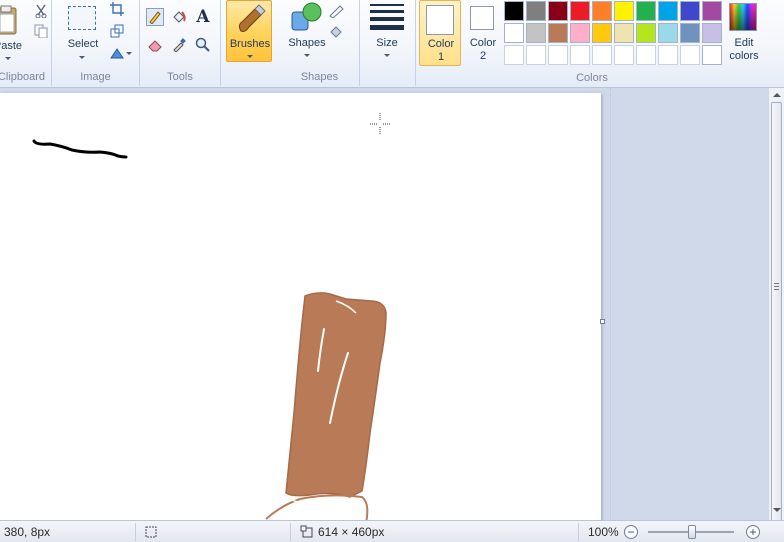 The width and height of the screenshot is (784, 542). What do you see at coordinates (744, 43) in the screenshot?
I see `edit-colors-label: Edit` at bounding box center [744, 43].